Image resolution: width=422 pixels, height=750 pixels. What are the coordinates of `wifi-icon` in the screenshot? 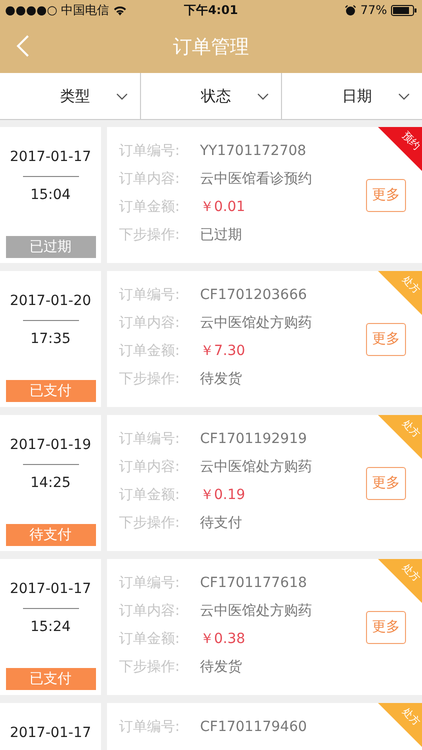 It's located at (120, 10).